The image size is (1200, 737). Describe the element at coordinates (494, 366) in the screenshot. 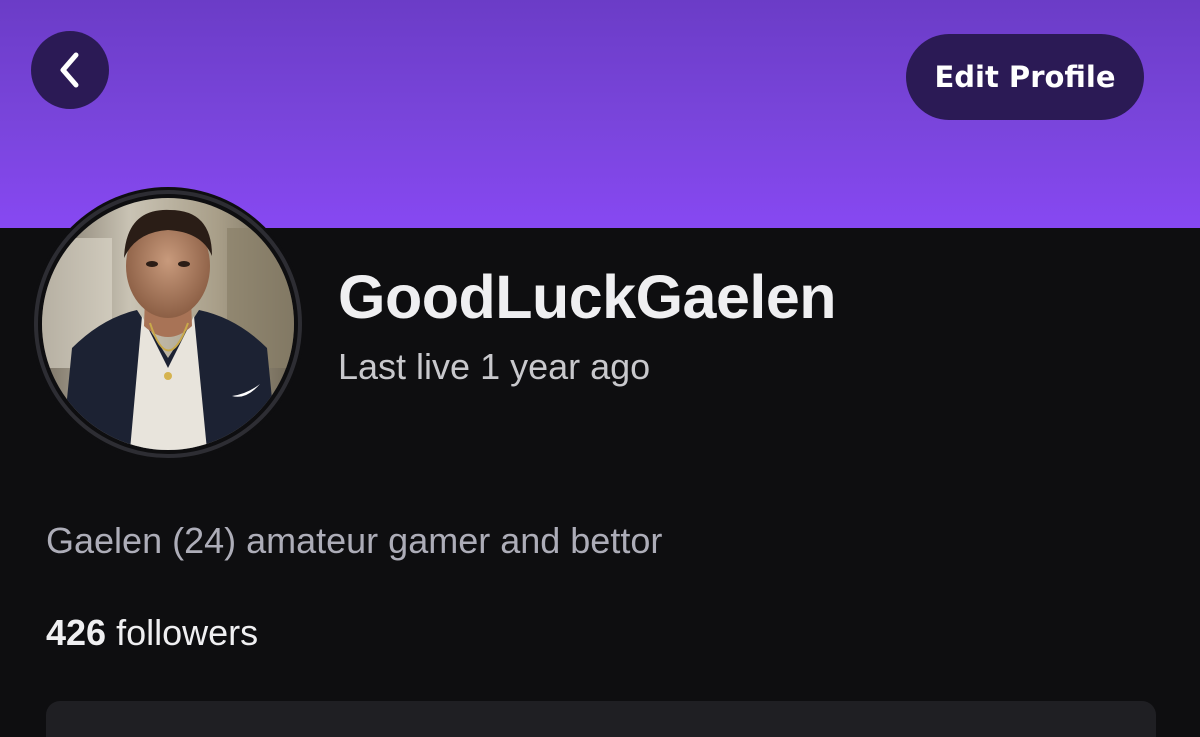

I see `last-live-status: Last live 1 year ago` at that location.